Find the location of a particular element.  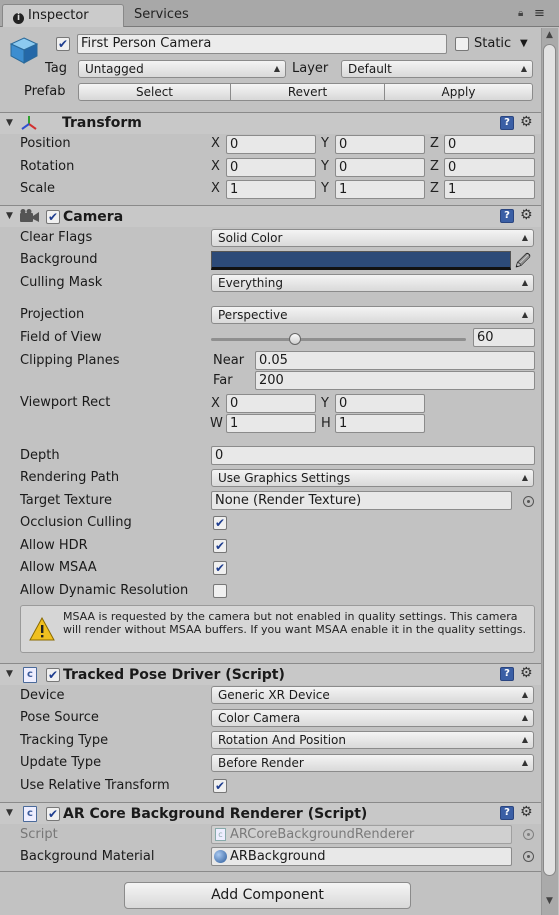

x-axis-label: X is located at coordinates (215, 188).